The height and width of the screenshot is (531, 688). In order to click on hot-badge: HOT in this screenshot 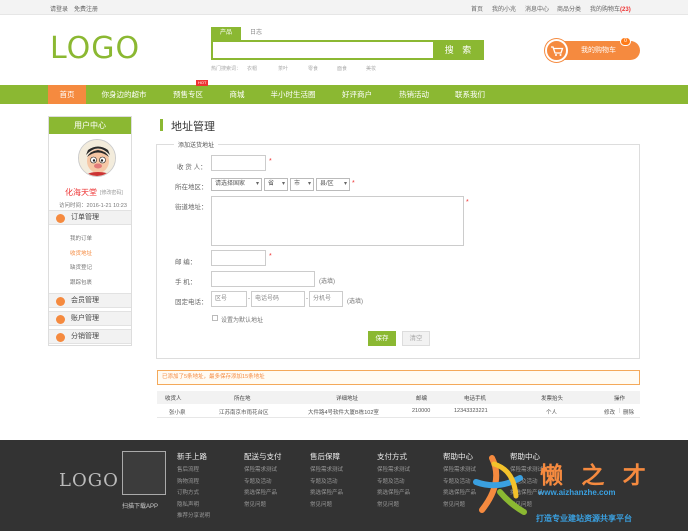, I will do `click(202, 83)`.